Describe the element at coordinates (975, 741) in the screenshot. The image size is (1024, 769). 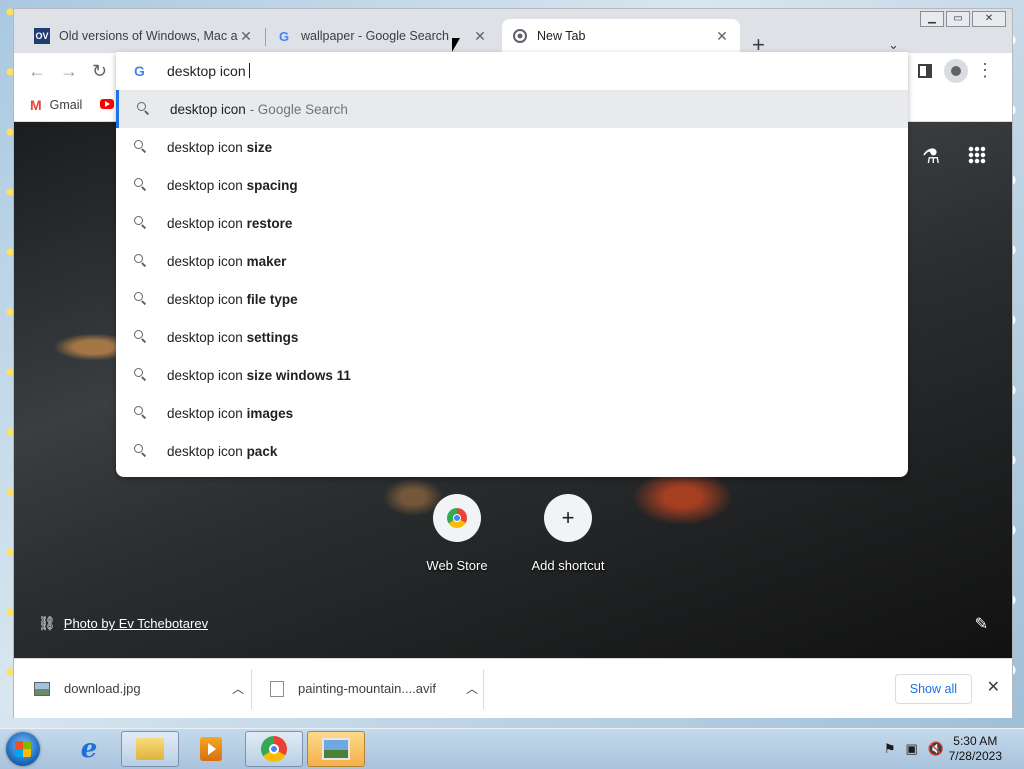
I see `clock-time: 5:30 AM` at that location.